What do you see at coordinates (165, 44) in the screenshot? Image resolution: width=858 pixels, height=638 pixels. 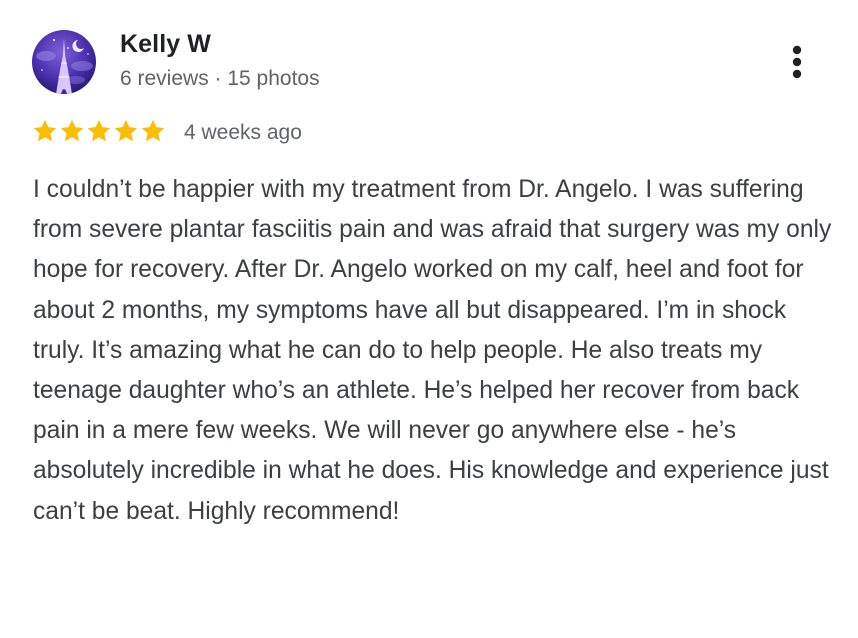 I see `author-name: Kelly W` at bounding box center [165, 44].